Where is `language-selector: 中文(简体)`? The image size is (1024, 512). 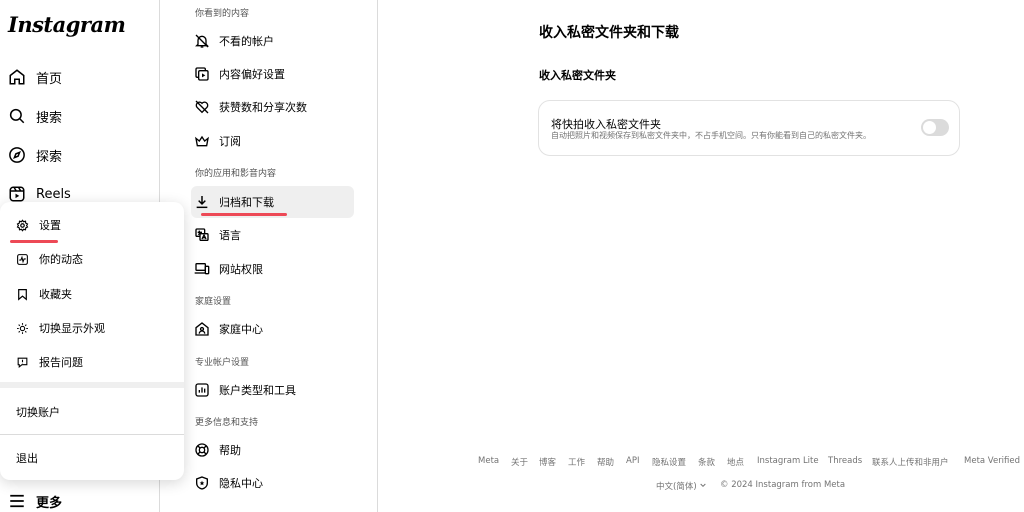
language-selector: 中文(简体) is located at coordinates (681, 486).